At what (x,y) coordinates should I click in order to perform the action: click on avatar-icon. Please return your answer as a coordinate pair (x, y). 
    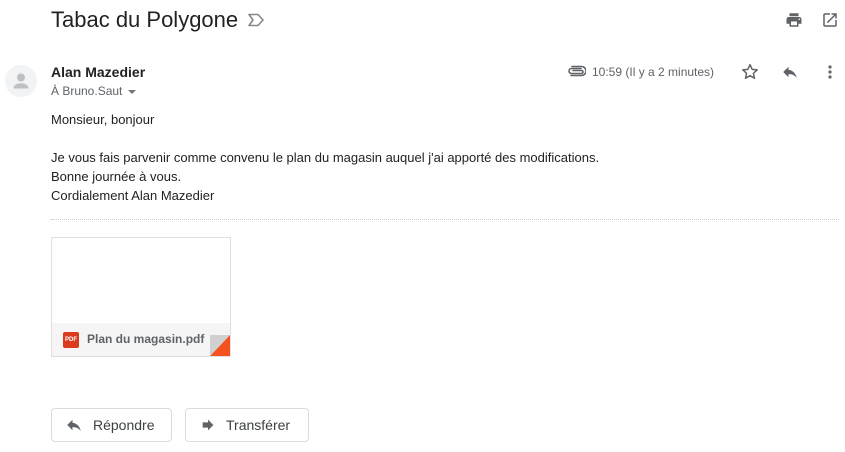
    Looking at the image, I should click on (21, 81).